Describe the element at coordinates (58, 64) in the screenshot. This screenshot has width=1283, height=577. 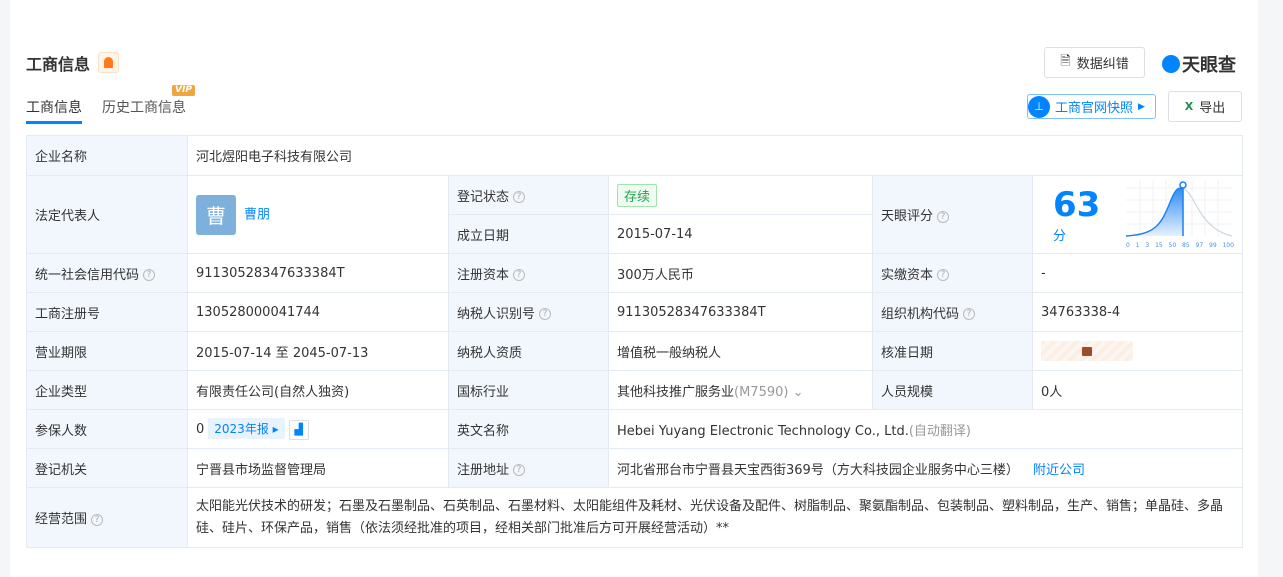
I see `section-title: 工商信息` at that location.